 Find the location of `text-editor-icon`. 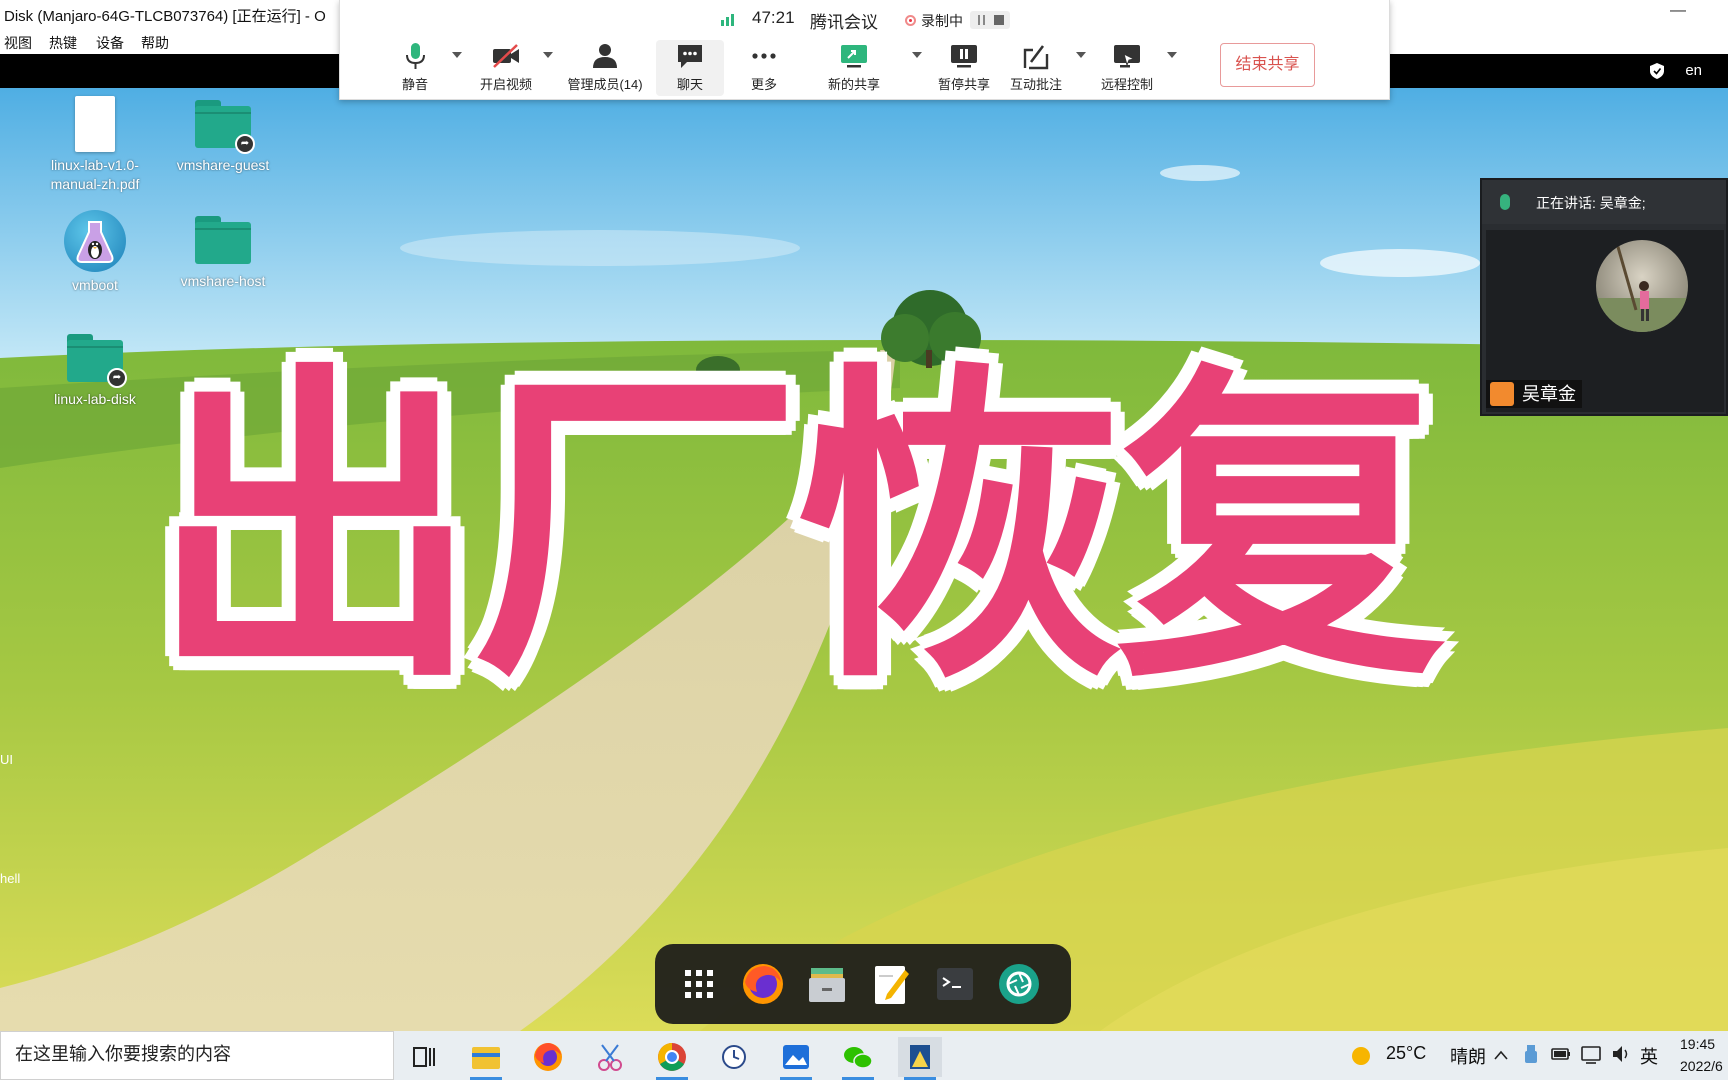

text-editor-icon is located at coordinates (891, 984).